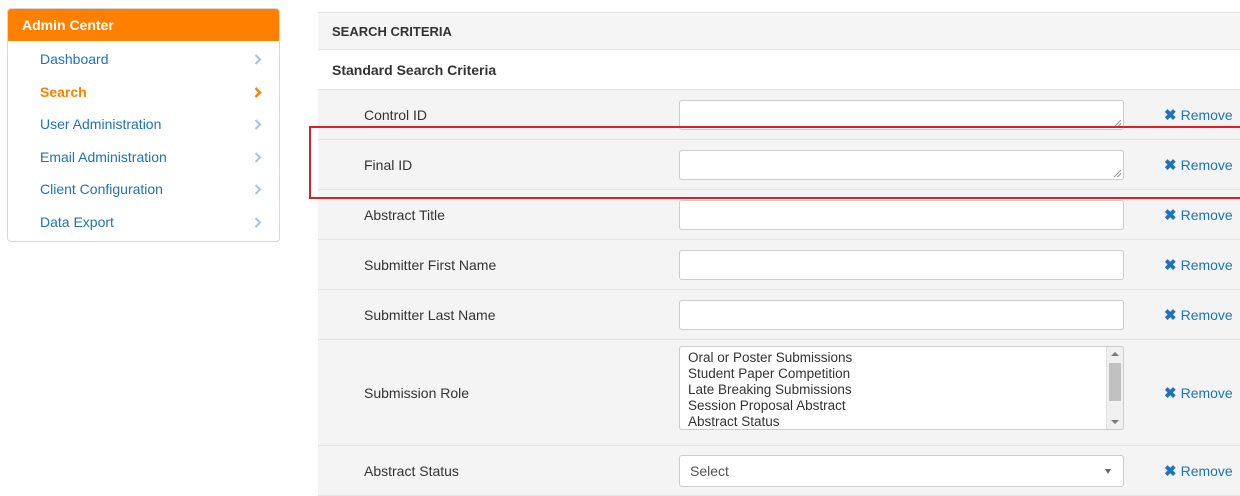  What do you see at coordinates (1115, 354) in the screenshot?
I see `scroll-up-icon` at bounding box center [1115, 354].